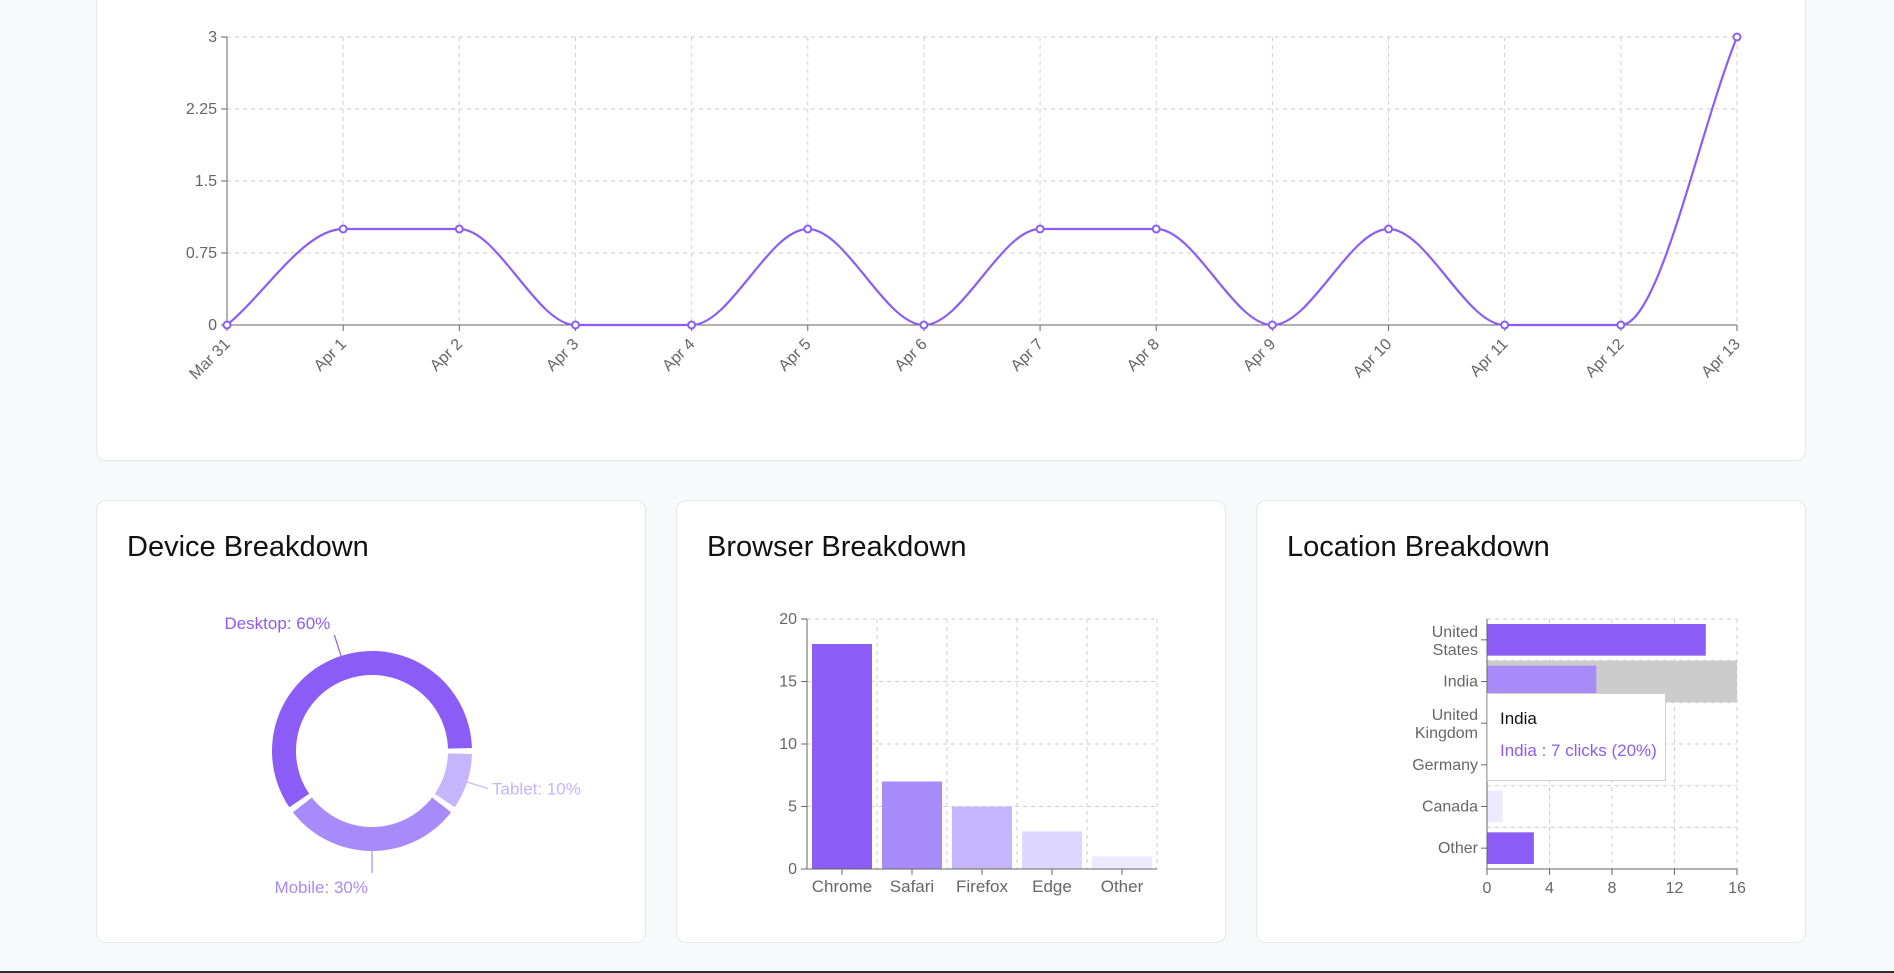 The image size is (1894, 973). What do you see at coordinates (1549, 888) in the screenshot?
I see `location-x-tick-label: 4` at bounding box center [1549, 888].